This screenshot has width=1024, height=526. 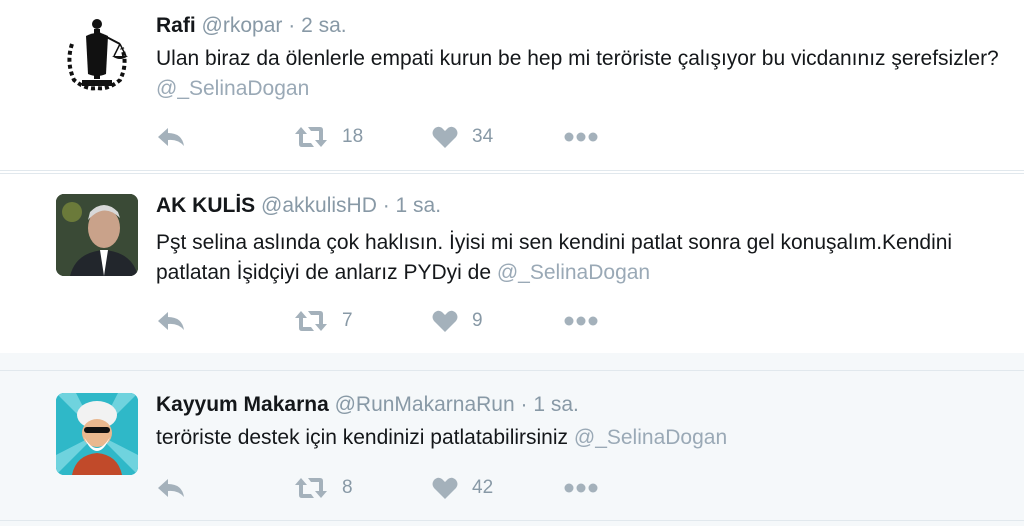 What do you see at coordinates (477, 320) in the screenshot?
I see `like-count: 9` at bounding box center [477, 320].